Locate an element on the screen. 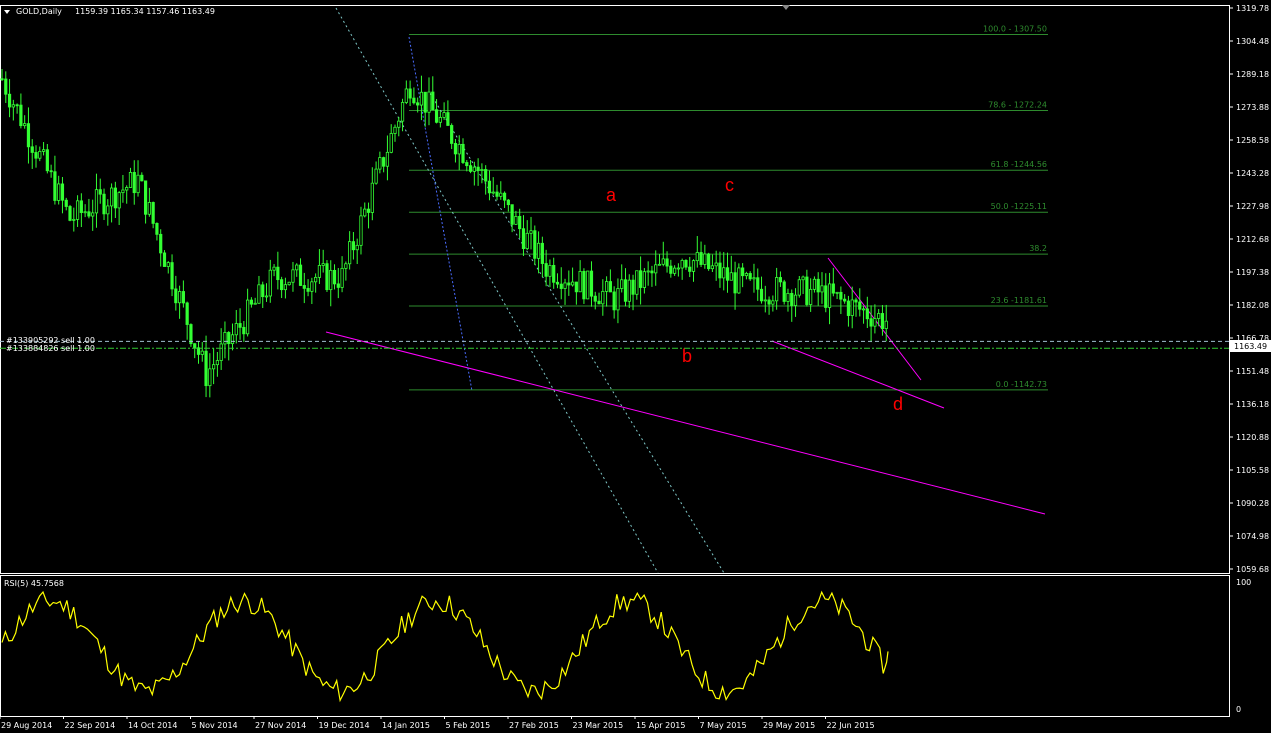  scroll-marker-icon is located at coordinates (786, 7).